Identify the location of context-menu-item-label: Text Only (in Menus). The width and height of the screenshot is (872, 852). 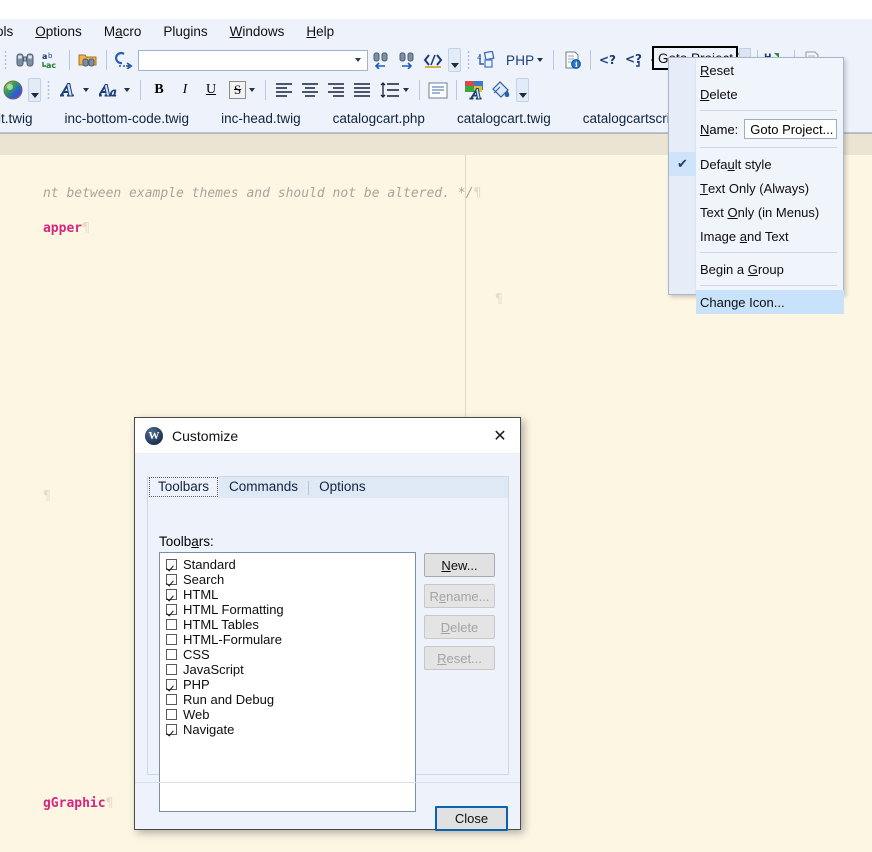
(760, 212).